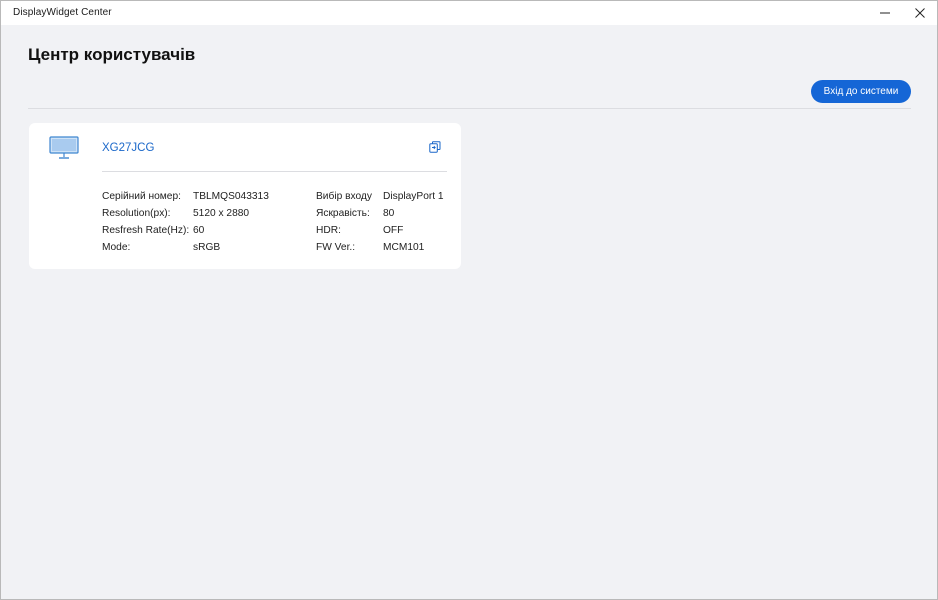  Describe the element at coordinates (393, 230) in the screenshot. I see `info-value: OFF` at that location.